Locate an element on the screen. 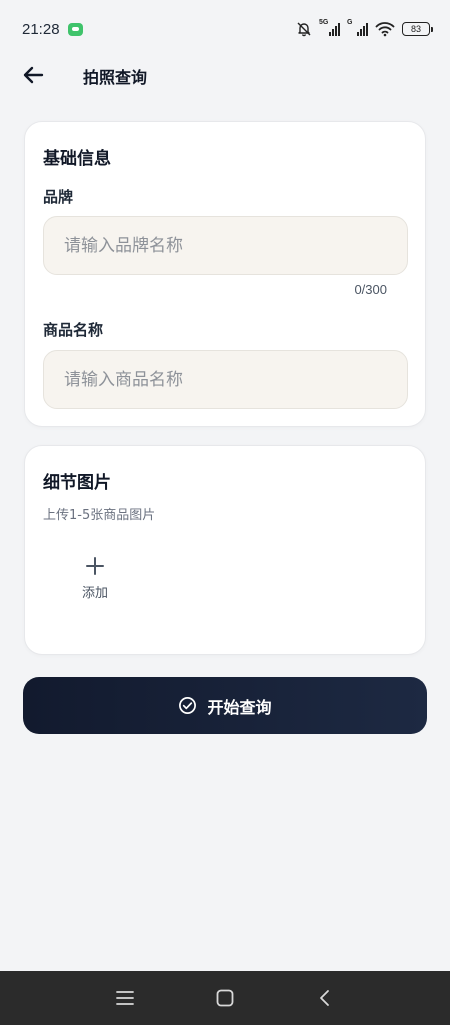 The image size is (450, 1025). wifi-icon is located at coordinates (385, 29).